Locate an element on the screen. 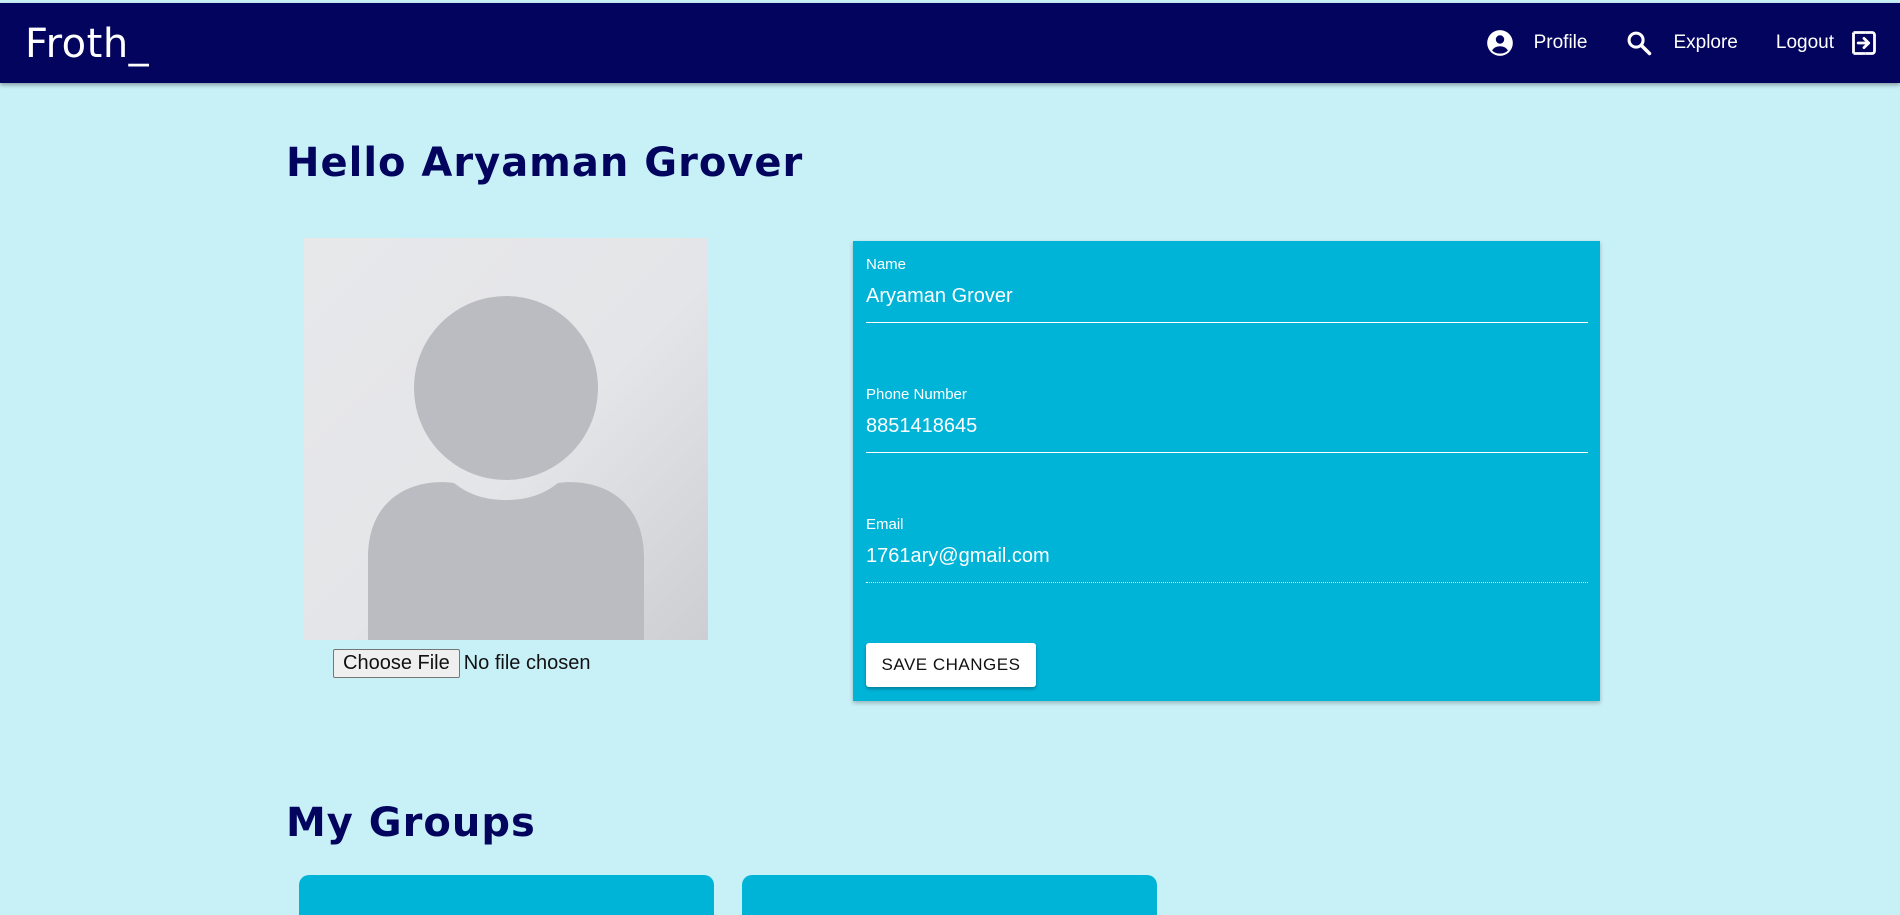 This screenshot has width=1900, height=915. brand-logo: Froth_ is located at coordinates (87, 44).